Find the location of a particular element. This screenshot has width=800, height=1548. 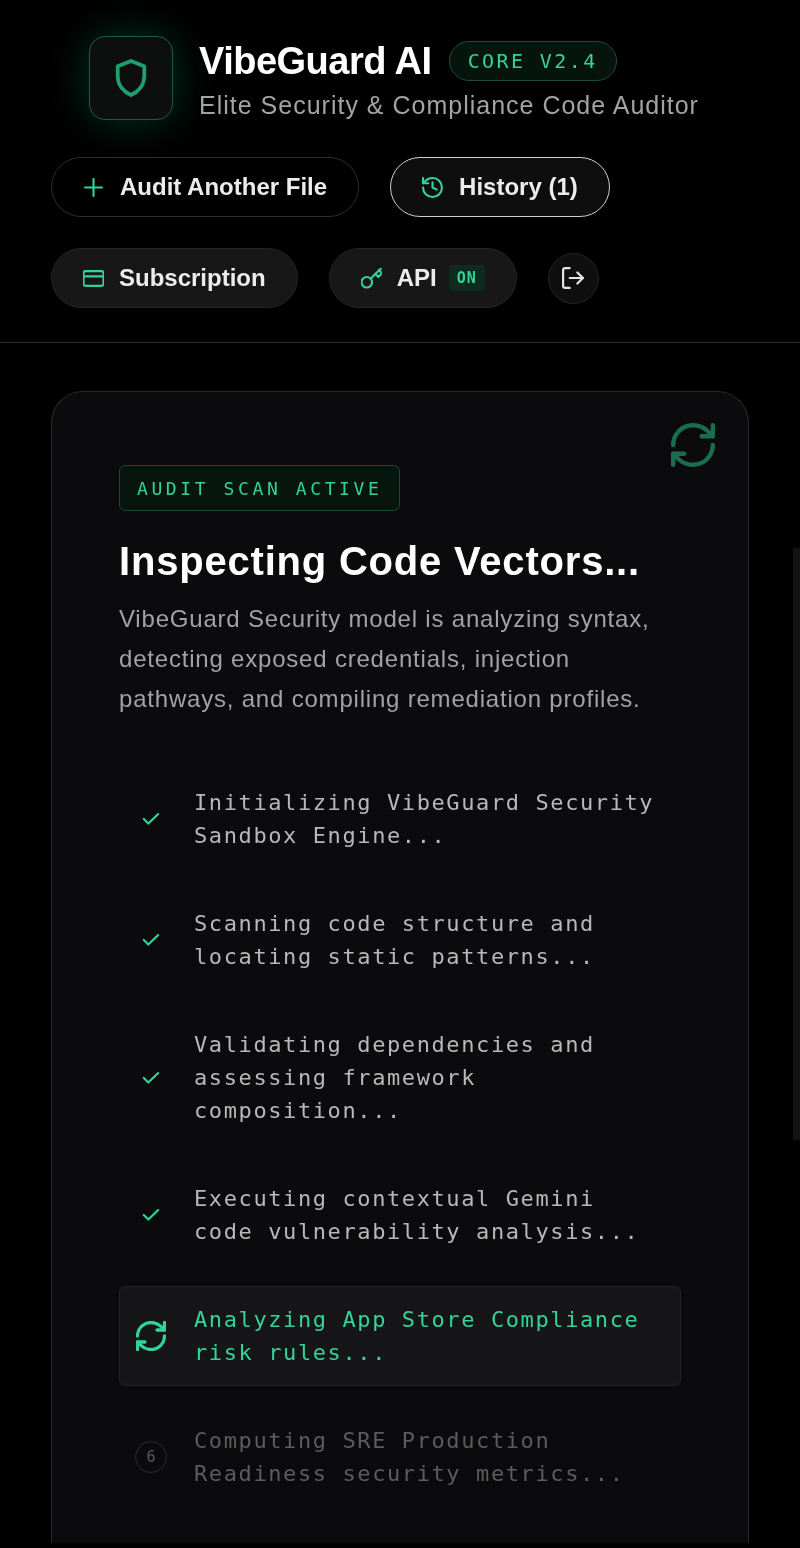

subscription-button: Subscription is located at coordinates (174, 278).